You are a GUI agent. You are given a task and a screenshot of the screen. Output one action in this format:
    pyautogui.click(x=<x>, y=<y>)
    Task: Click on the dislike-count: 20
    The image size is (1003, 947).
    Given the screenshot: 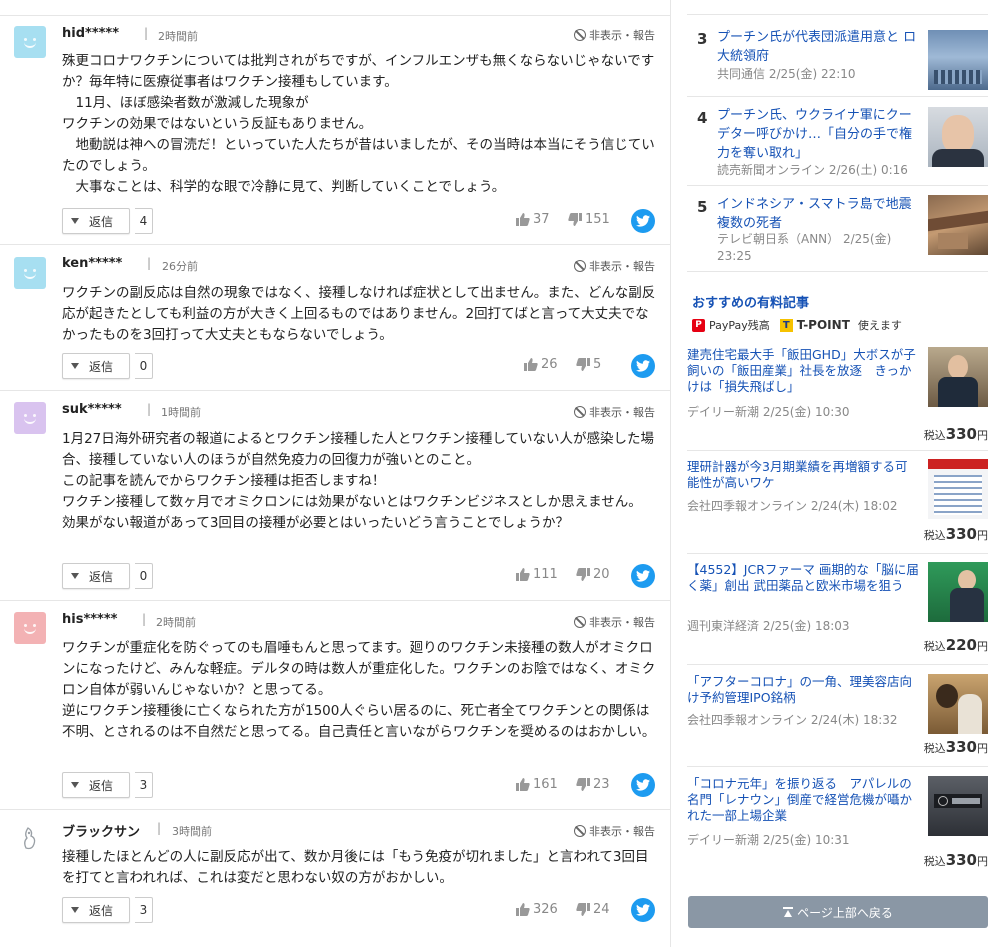 What is the action you would take?
    pyautogui.click(x=601, y=574)
    